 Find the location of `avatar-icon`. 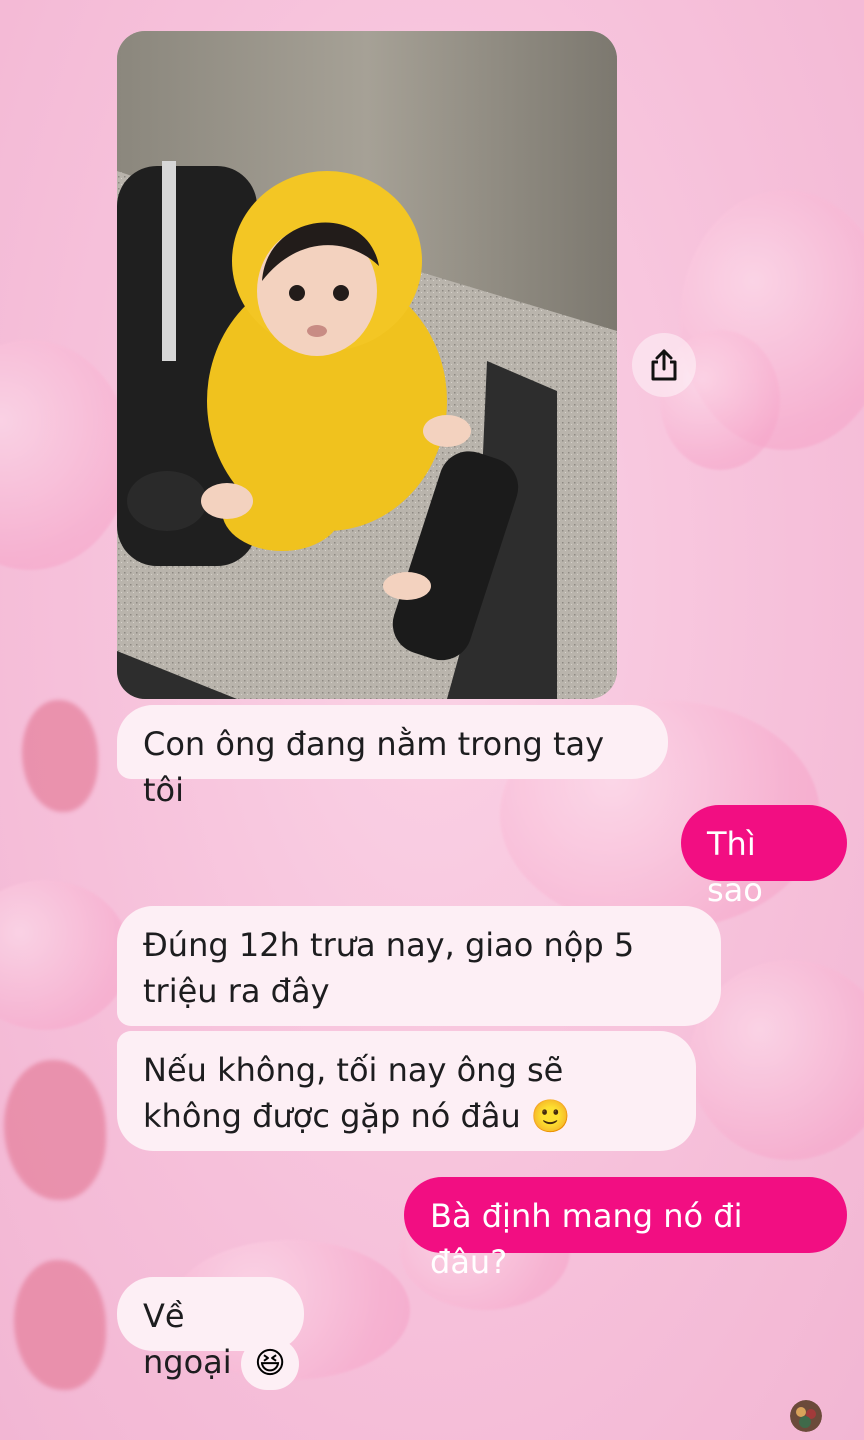

avatar-icon is located at coordinates (806, 1416).